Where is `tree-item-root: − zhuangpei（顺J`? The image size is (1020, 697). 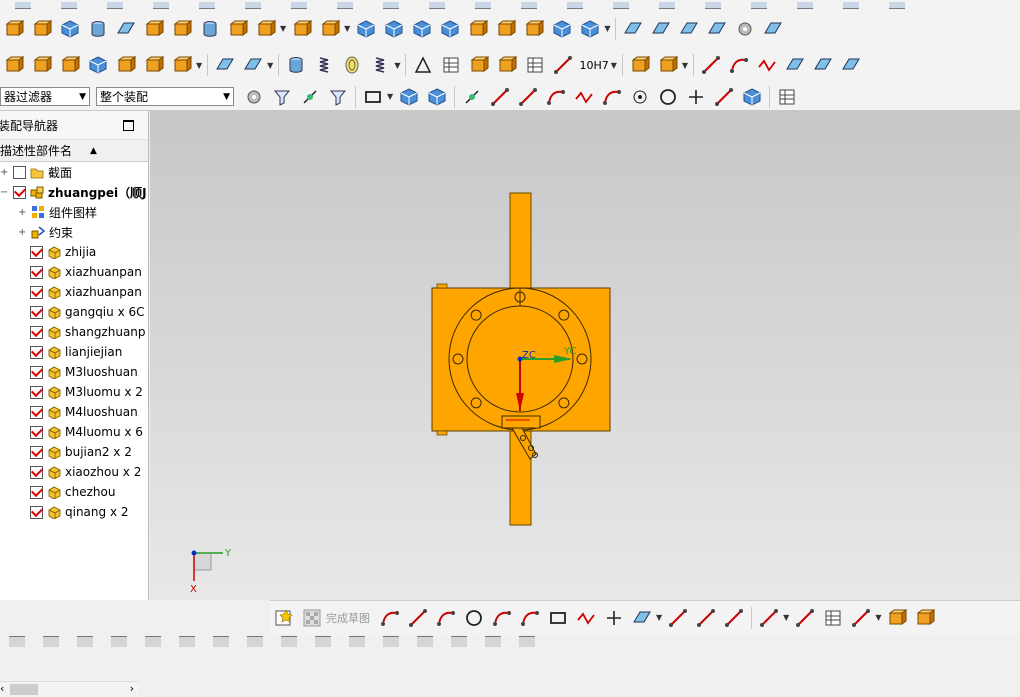 tree-item-root: − zhuangpei（顺J is located at coordinates (74, 192).